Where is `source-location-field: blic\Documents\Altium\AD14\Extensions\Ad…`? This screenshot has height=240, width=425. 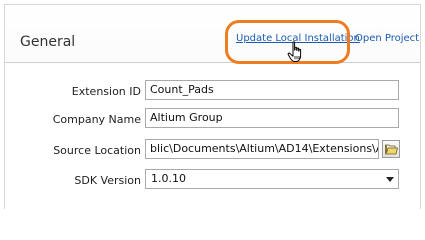 source-location-field: blic\Documents\Altium\AD14\Extensions\Ad… is located at coordinates (262, 149).